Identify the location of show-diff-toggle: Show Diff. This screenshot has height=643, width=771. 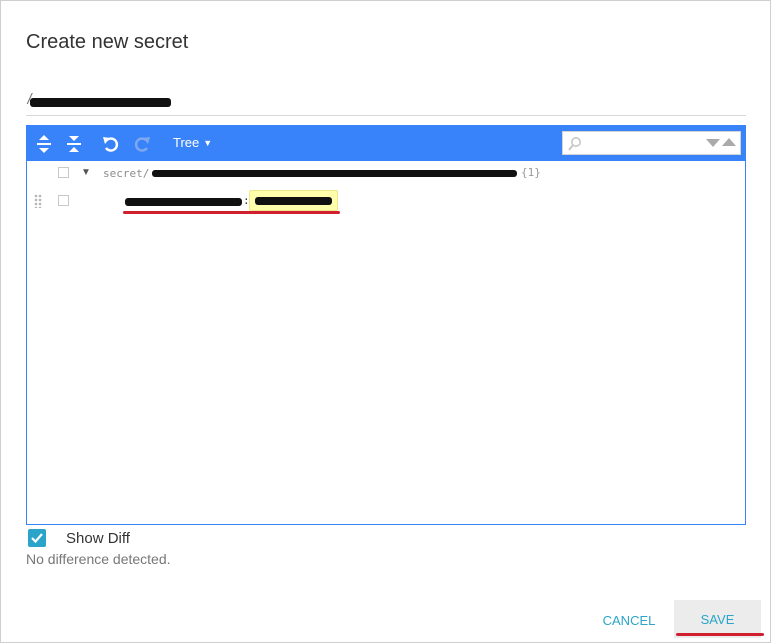
(79, 538).